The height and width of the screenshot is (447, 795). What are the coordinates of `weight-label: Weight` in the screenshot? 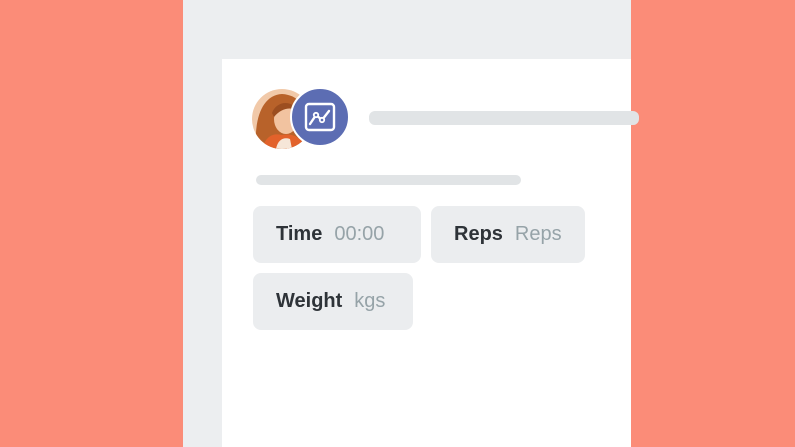 It's located at (309, 301).